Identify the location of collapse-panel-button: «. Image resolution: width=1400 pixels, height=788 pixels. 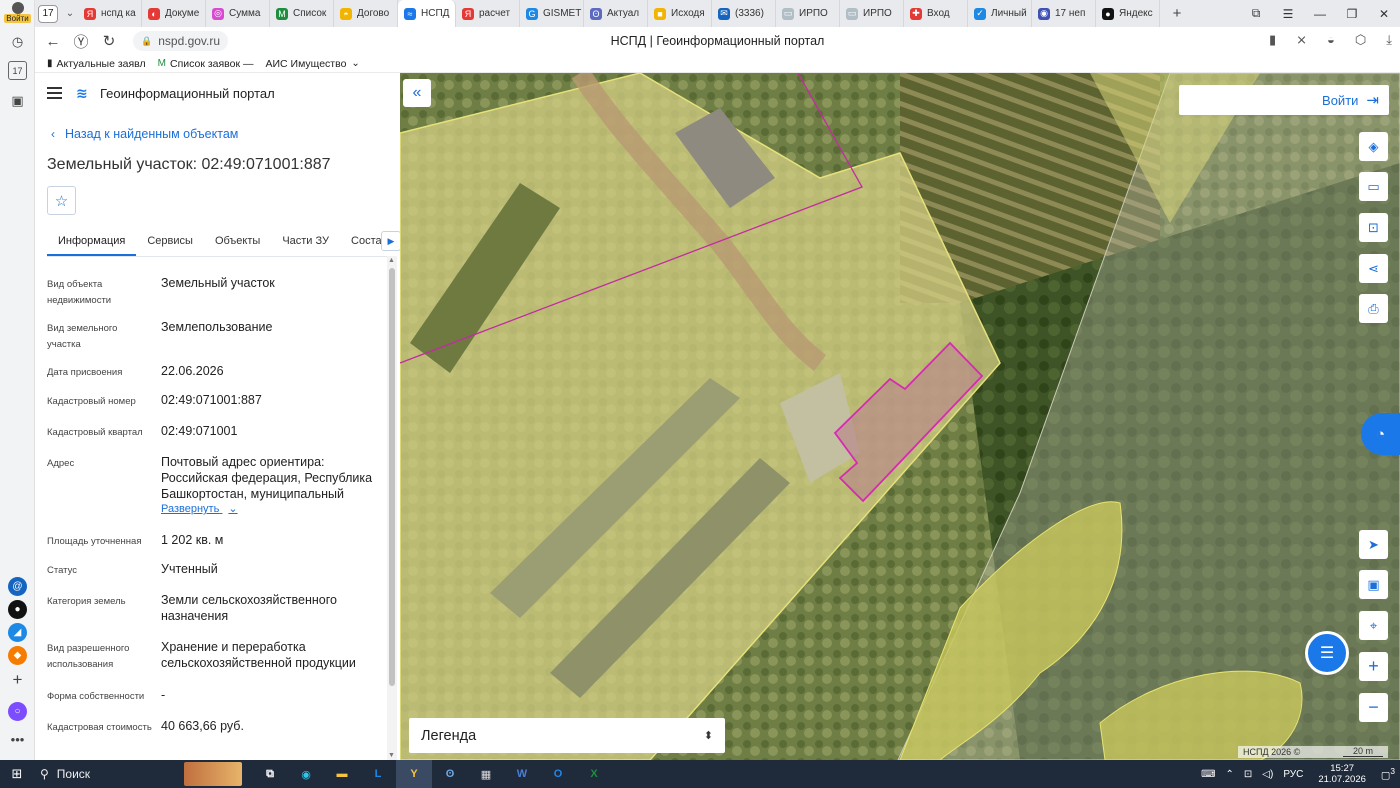
(417, 93).